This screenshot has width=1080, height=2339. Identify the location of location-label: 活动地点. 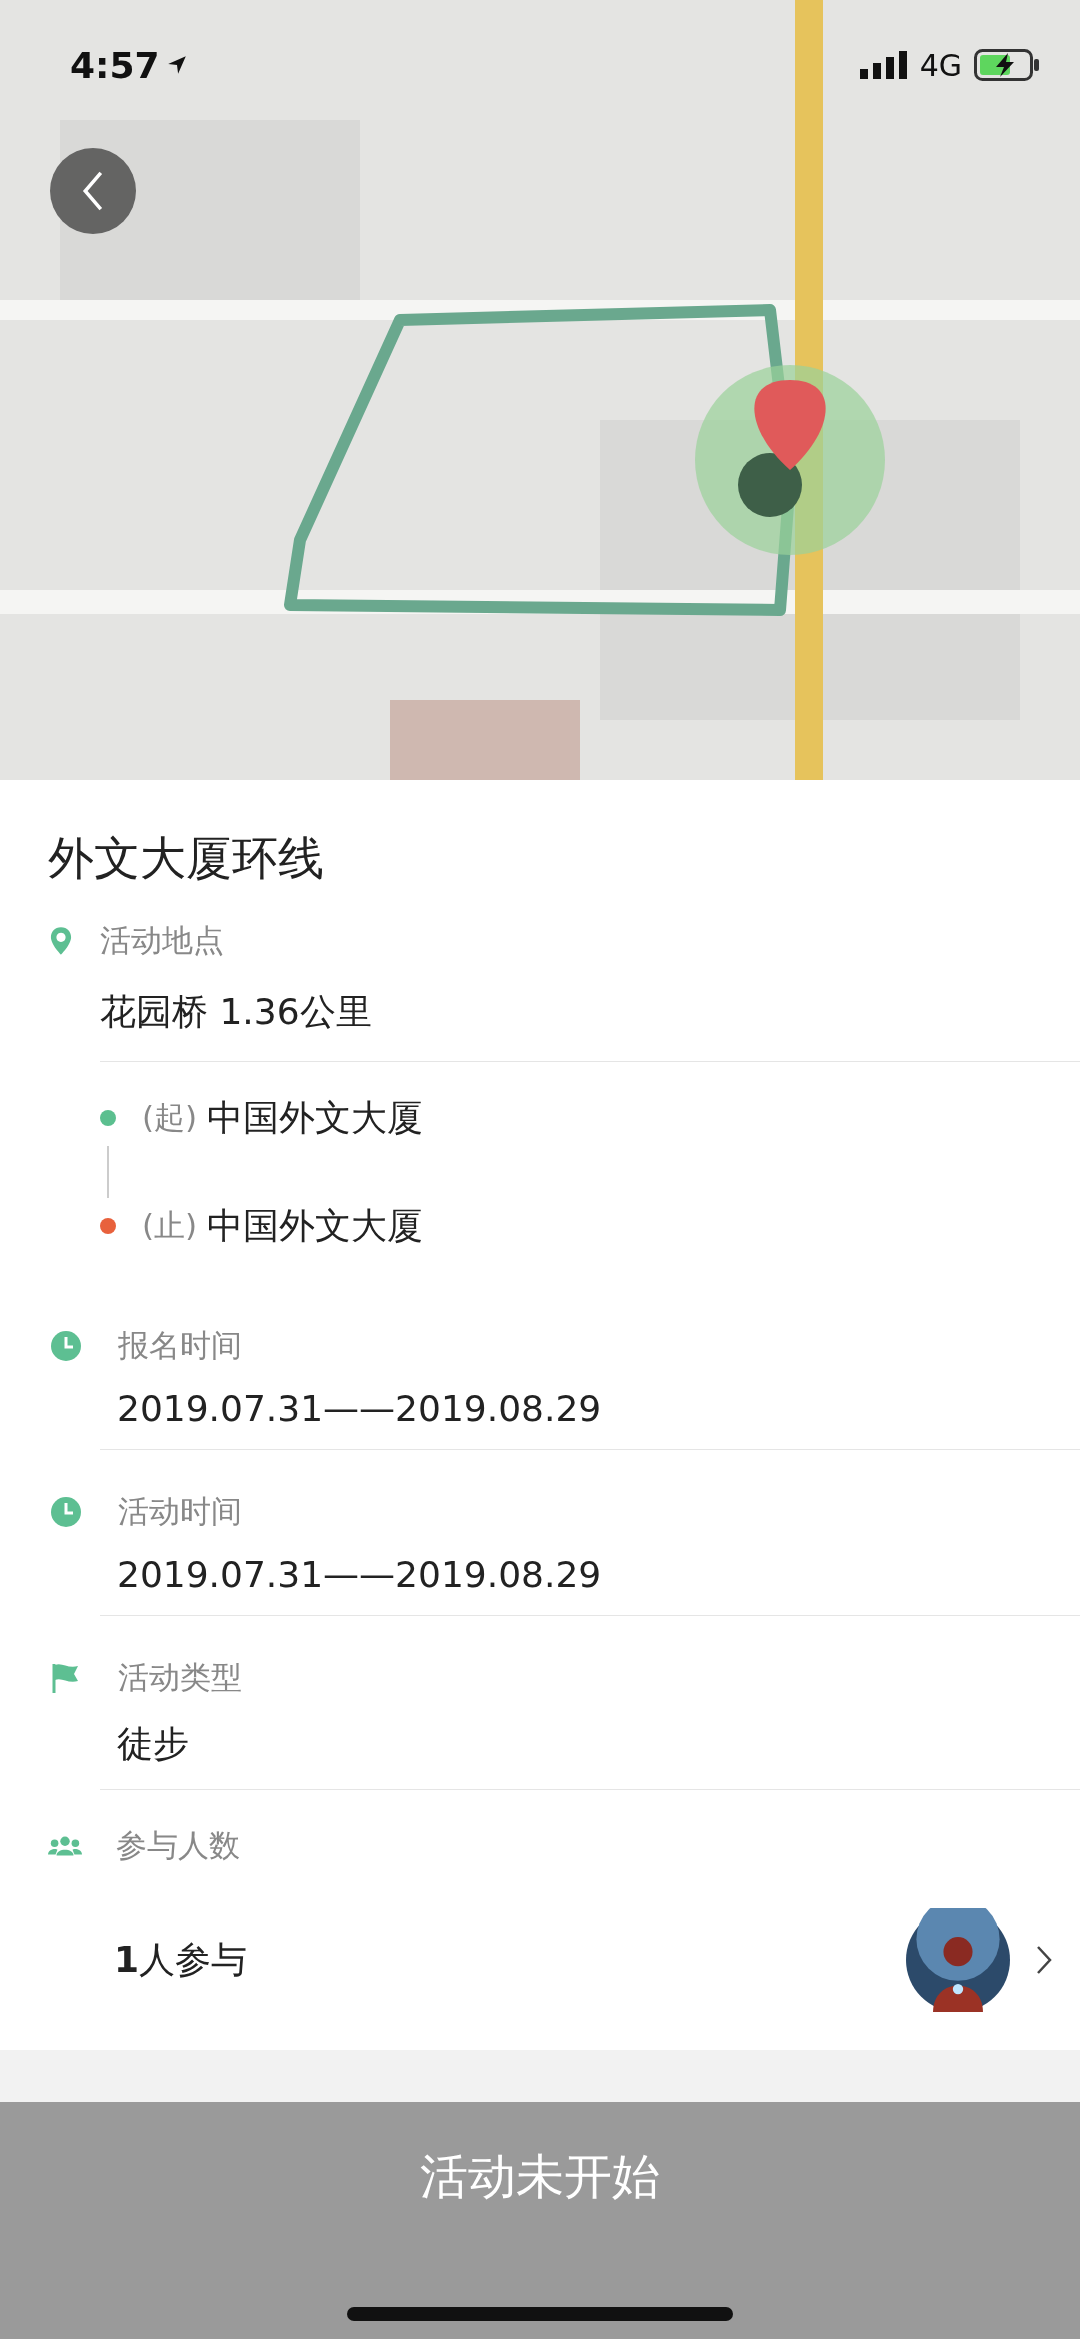
(162, 940).